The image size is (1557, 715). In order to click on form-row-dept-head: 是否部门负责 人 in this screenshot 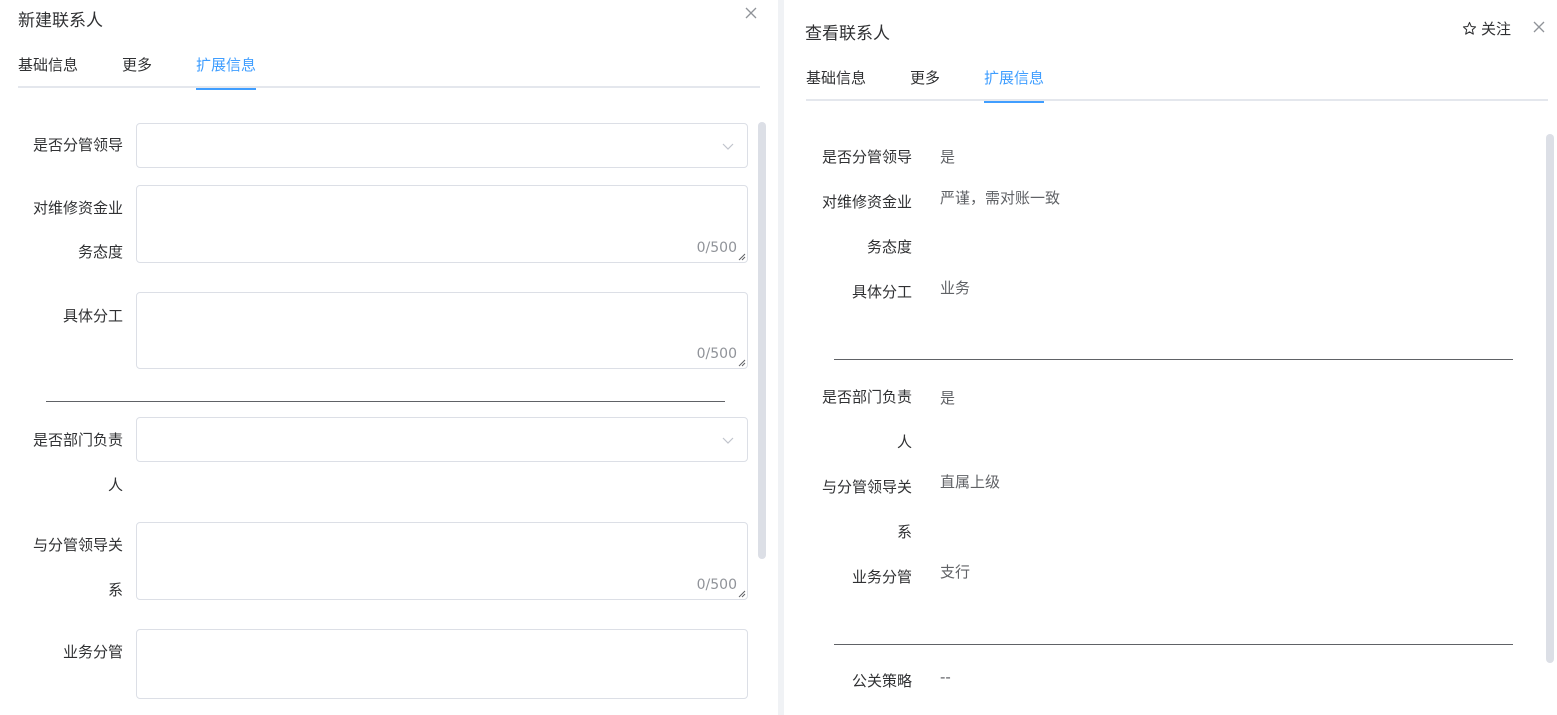, I will do `click(380, 462)`.